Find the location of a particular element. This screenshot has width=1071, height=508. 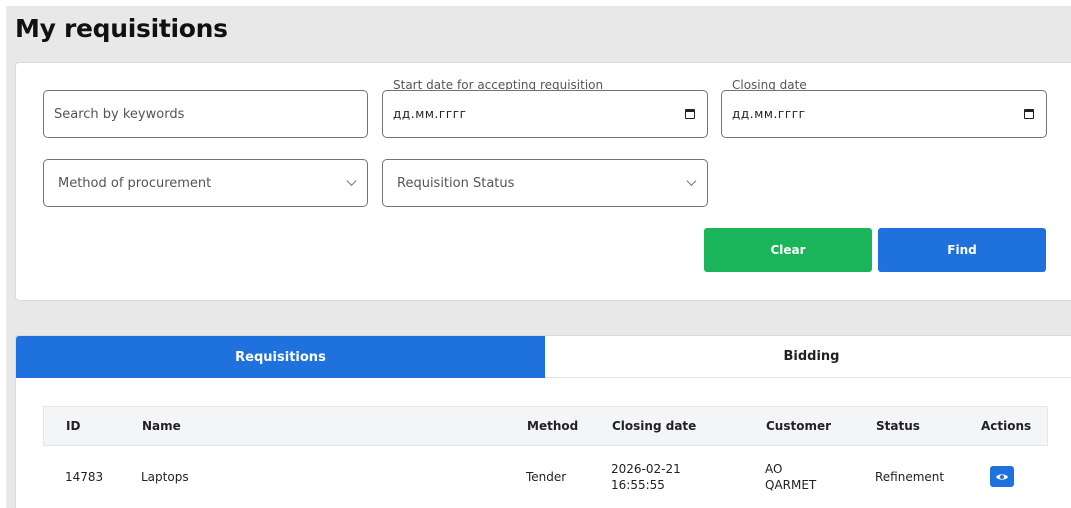

start-date-value: дд.мм.гггг is located at coordinates (430, 114).